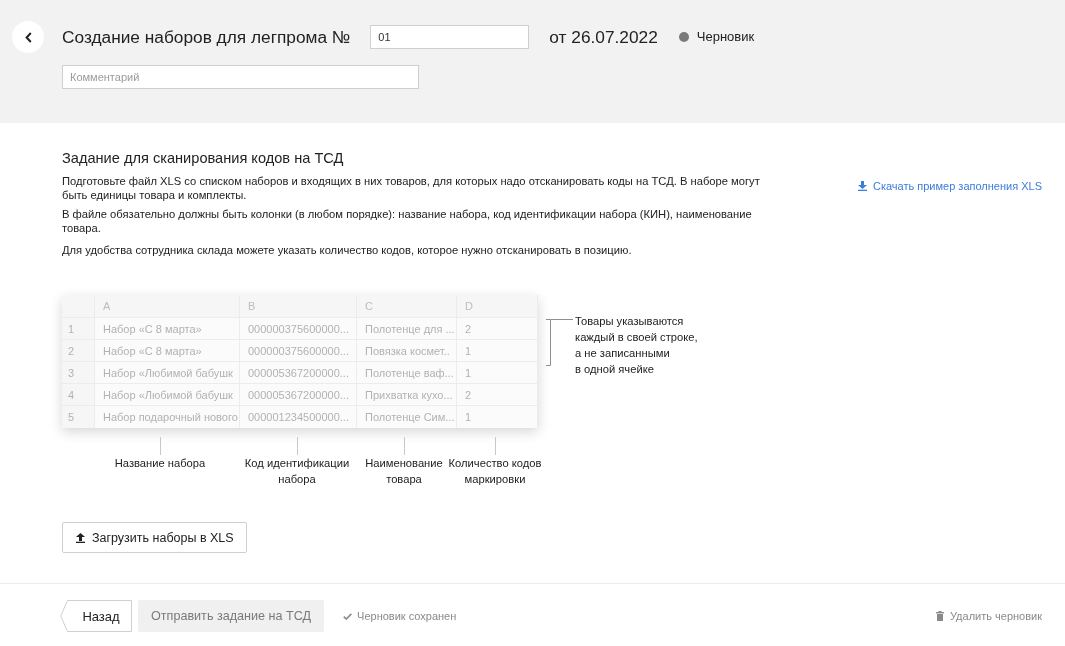 The image size is (1065, 646). I want to click on instruction-text: Подготовьте файл XLS со списком наборов и входящих в них товаров, для которых надо отсканировать коды на ТСД. В наборе могут быть единицы товара и комплекты., so click(411, 188).